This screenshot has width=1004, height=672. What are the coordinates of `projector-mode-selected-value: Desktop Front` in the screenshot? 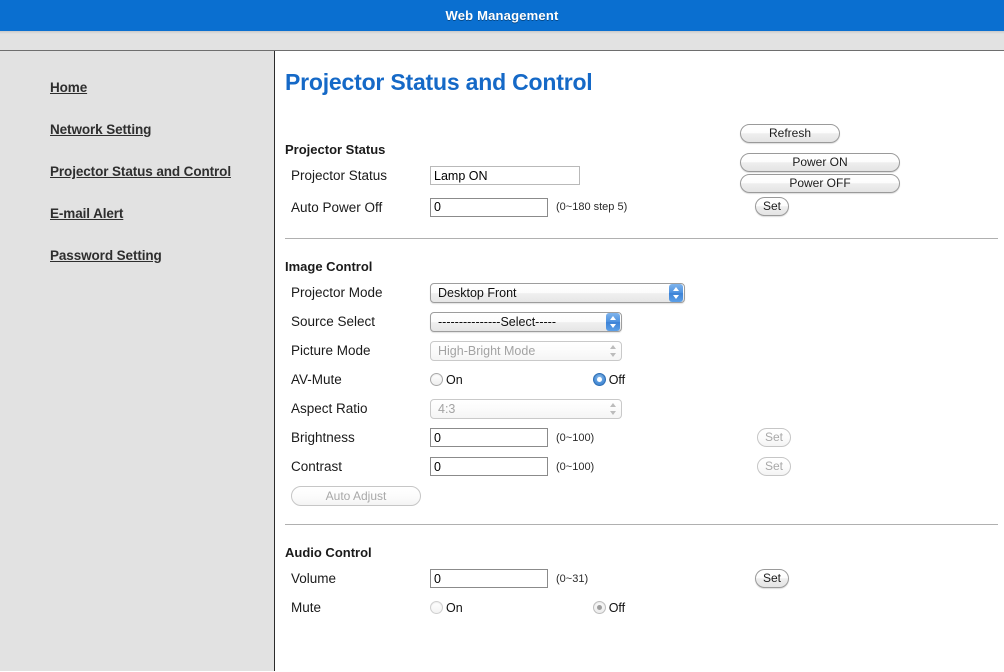 It's located at (477, 292).